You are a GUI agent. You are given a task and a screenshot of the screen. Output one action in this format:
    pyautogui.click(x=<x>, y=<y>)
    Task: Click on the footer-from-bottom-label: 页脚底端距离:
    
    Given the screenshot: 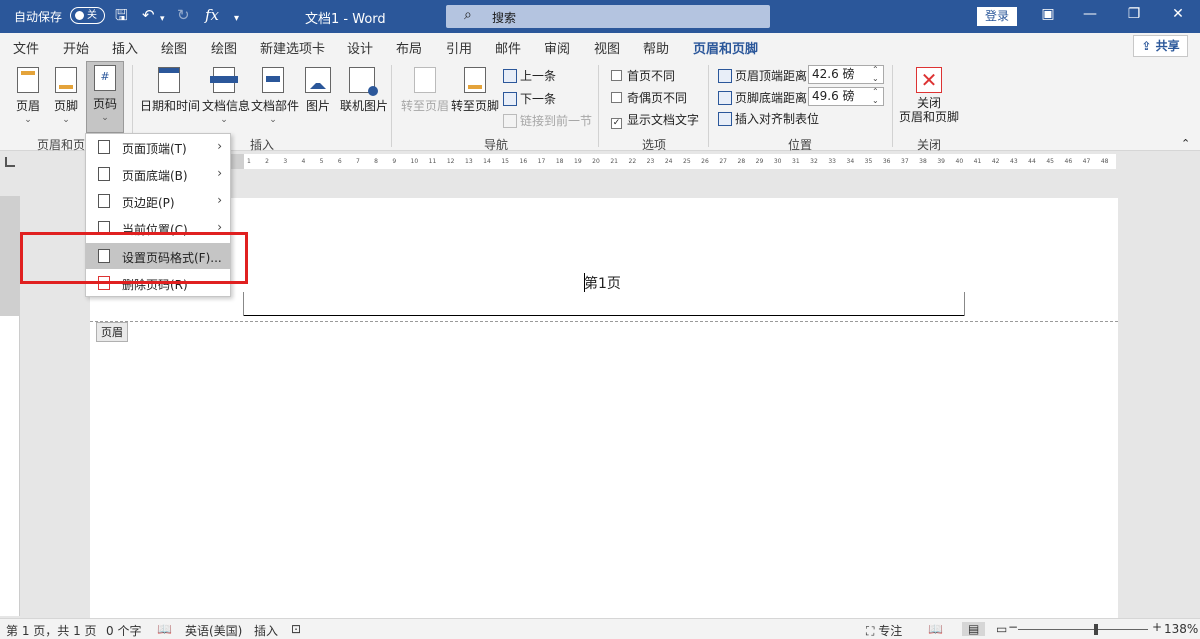 What is the action you would take?
    pyautogui.click(x=764, y=97)
    